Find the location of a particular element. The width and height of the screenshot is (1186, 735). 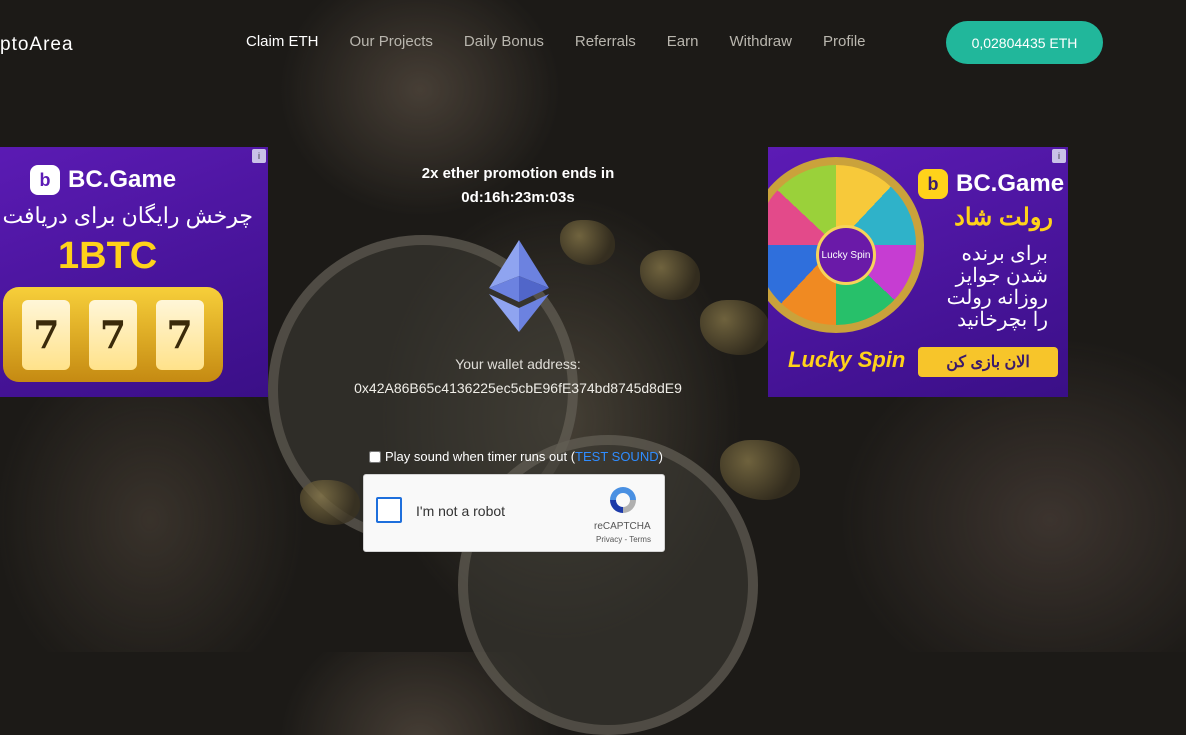

spin-wheel-graphic: Lucky Spin is located at coordinates (846, 245).